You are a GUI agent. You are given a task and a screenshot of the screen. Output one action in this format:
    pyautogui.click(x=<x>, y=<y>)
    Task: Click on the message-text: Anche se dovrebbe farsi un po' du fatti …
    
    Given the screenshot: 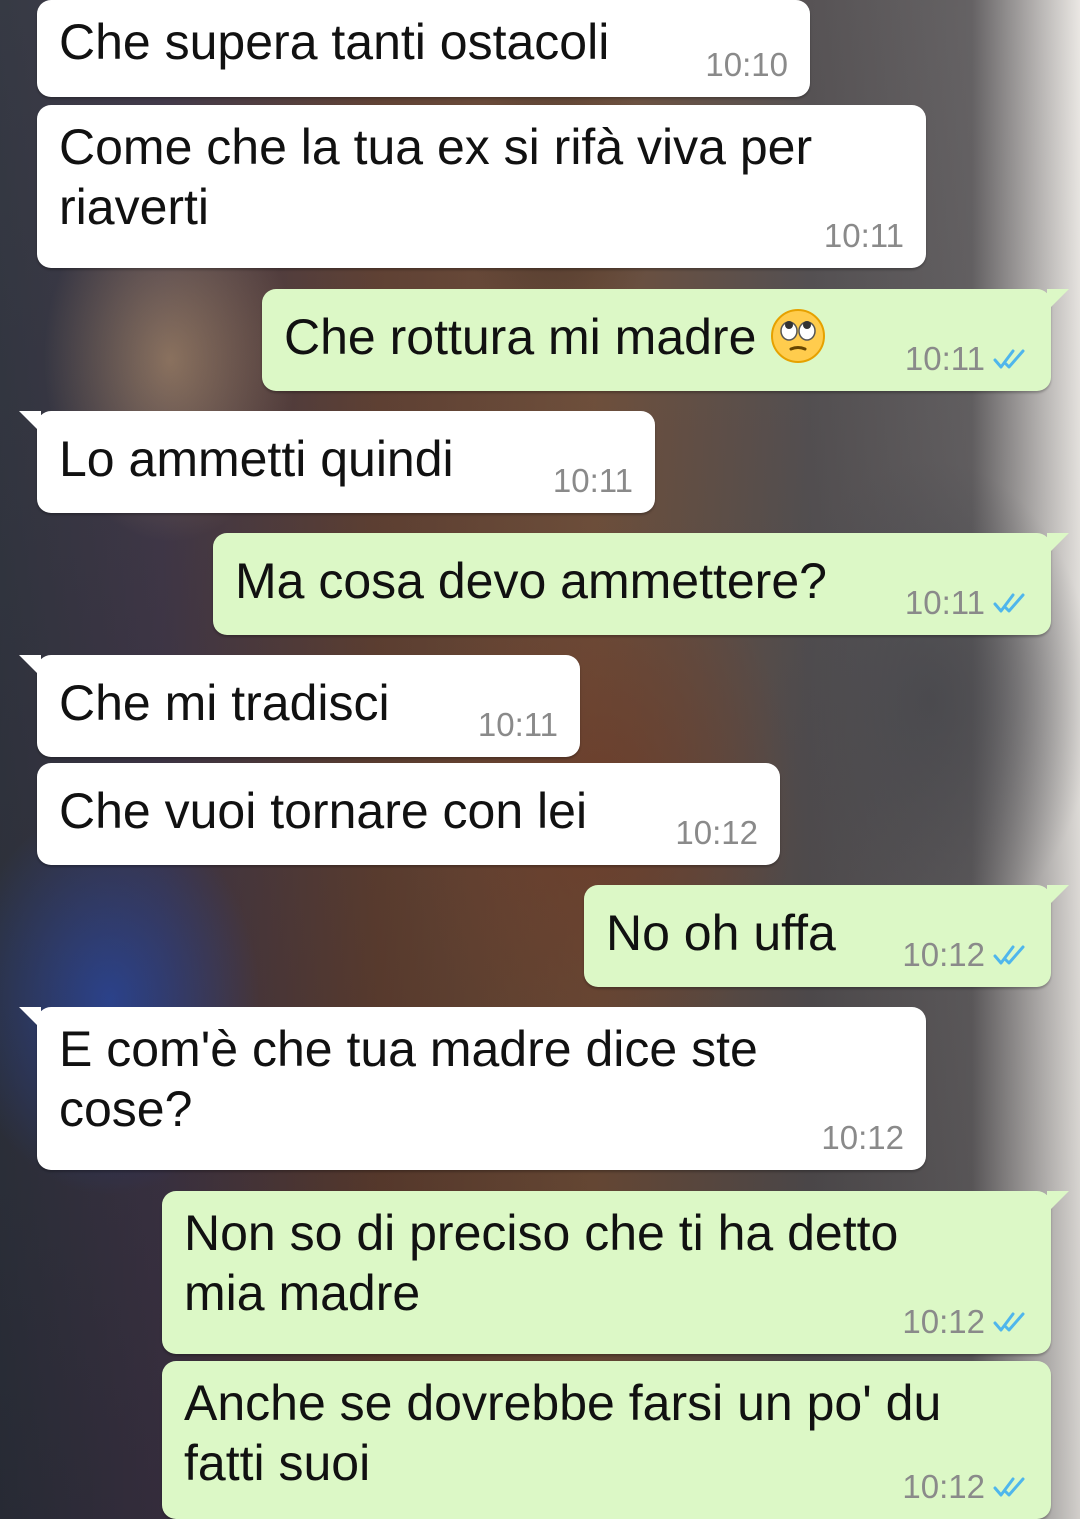 What is the action you would take?
    pyautogui.click(x=563, y=1433)
    